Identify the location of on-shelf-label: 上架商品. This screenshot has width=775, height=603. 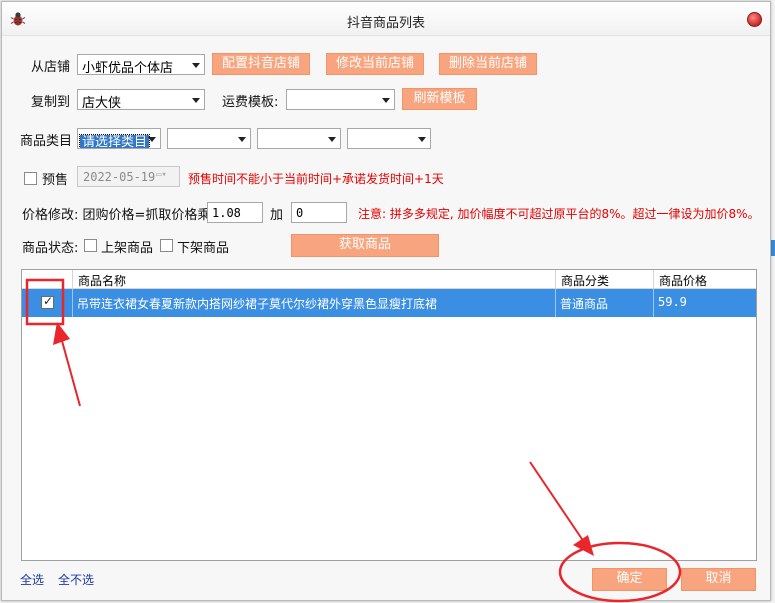
(127, 248).